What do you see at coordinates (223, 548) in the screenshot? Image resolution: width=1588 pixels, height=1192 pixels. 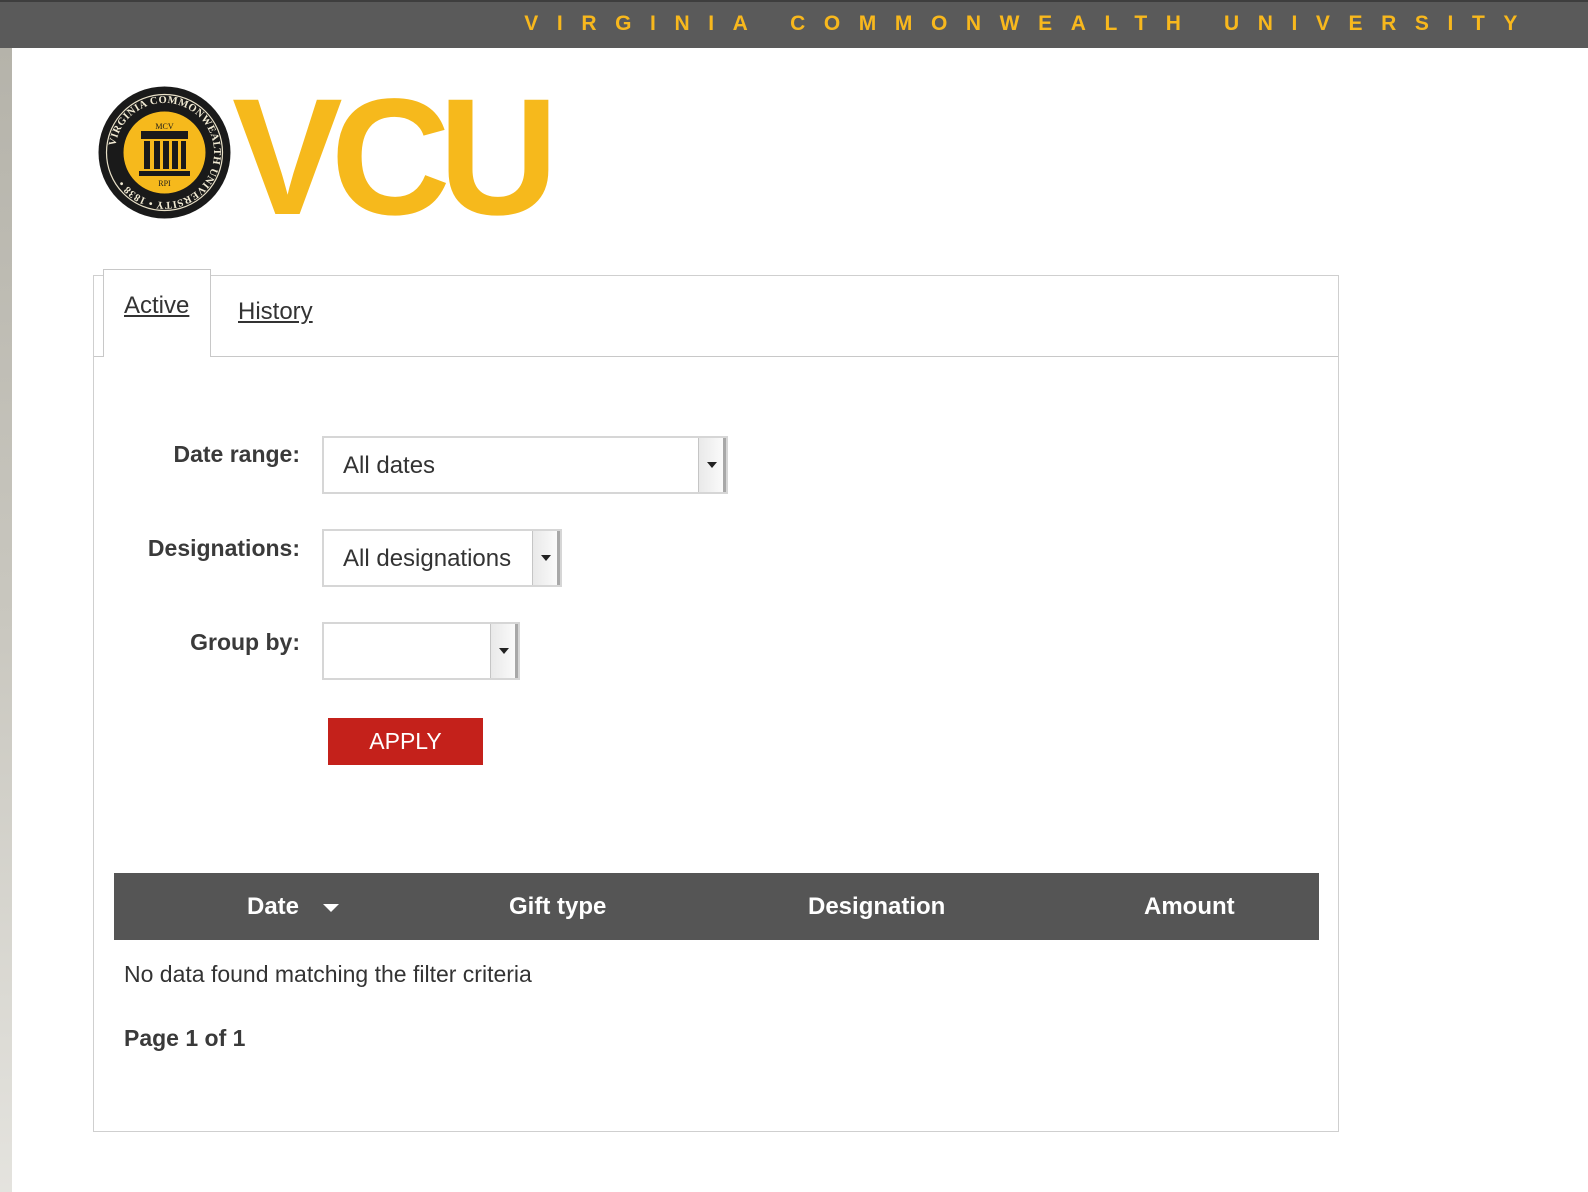 I see `designations-label: Designations:` at bounding box center [223, 548].